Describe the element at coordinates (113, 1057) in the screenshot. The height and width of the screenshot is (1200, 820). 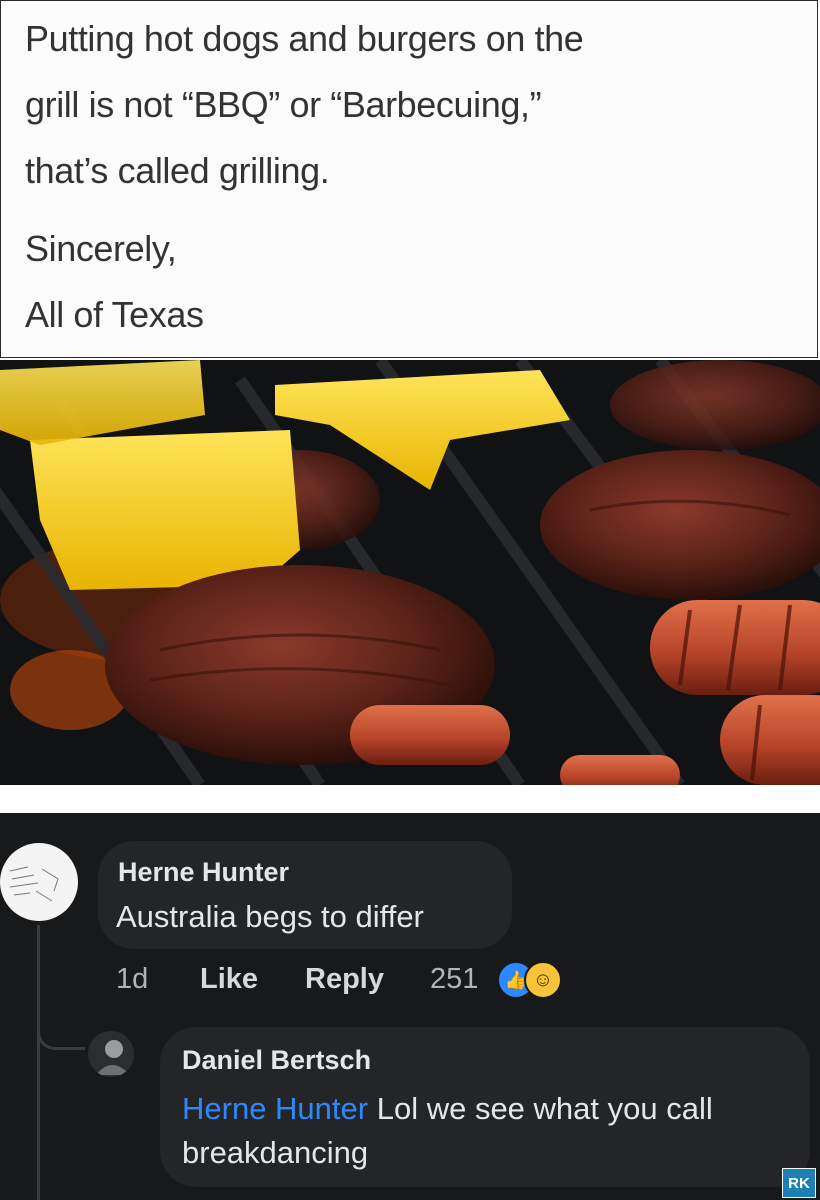
I see `avatar-photo-icon` at that location.